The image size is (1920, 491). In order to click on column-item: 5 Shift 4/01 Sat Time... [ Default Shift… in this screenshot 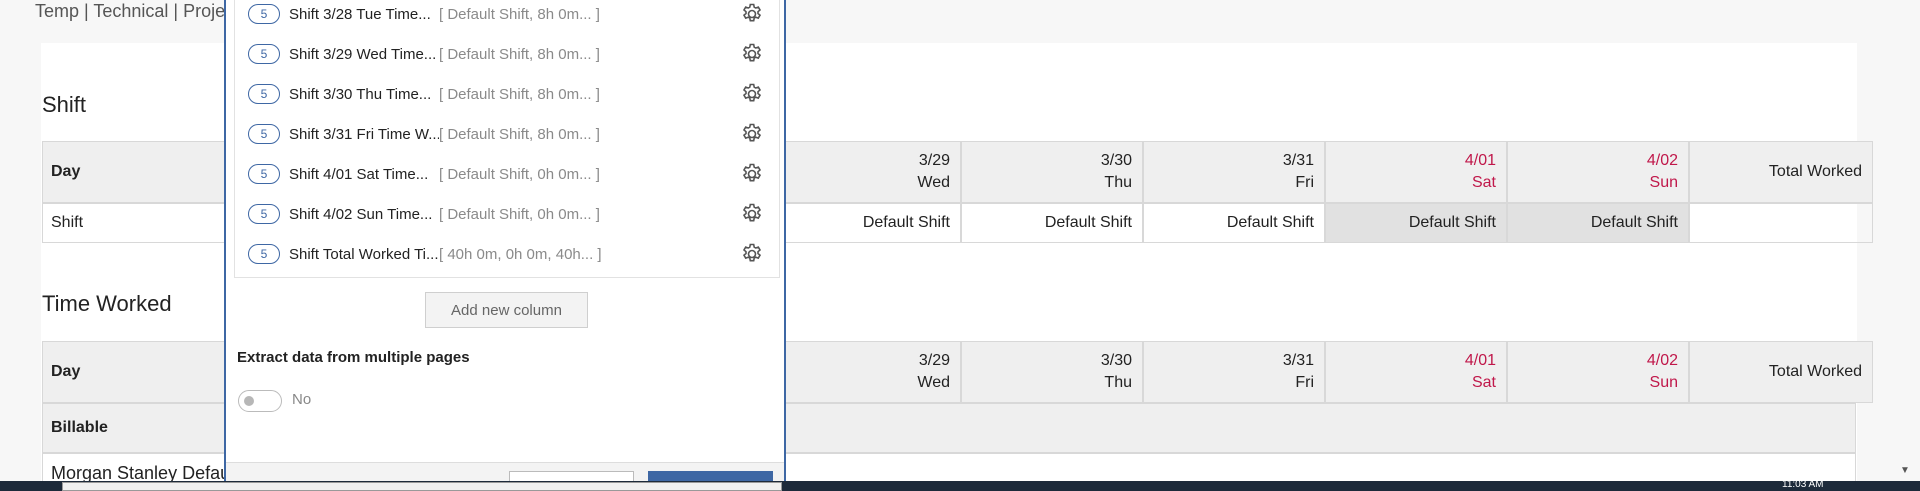, I will do `click(507, 174)`.